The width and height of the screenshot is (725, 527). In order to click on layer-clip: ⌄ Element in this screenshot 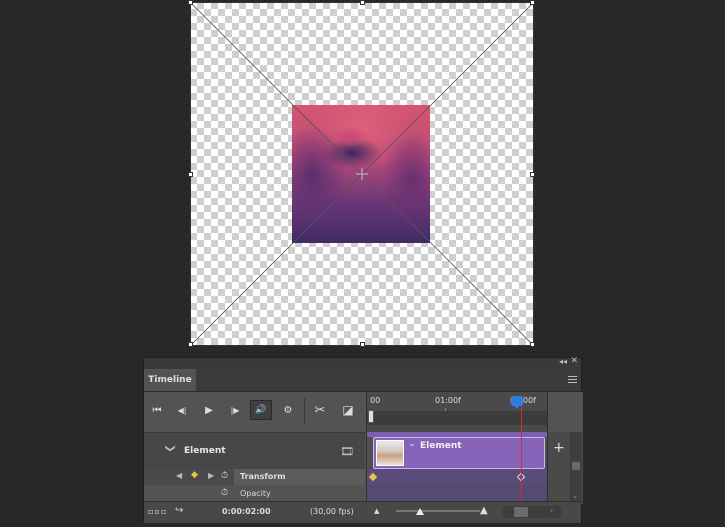, I will do `click(459, 453)`.